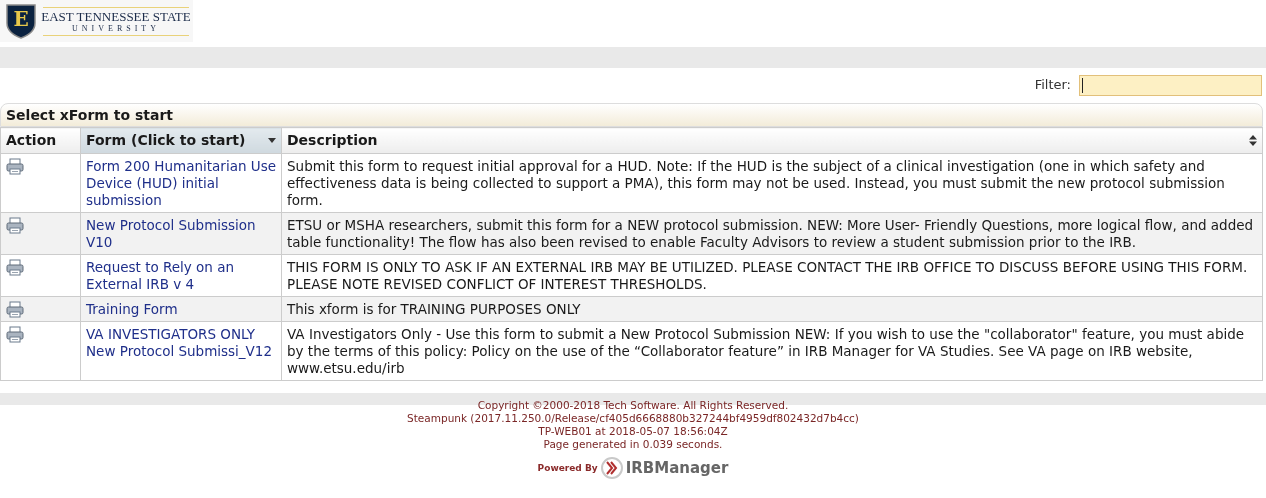  Describe the element at coordinates (633, 431) in the screenshot. I see `footer-text: TP-WEB01 at 2018-05-07 18:56:04Z` at that location.